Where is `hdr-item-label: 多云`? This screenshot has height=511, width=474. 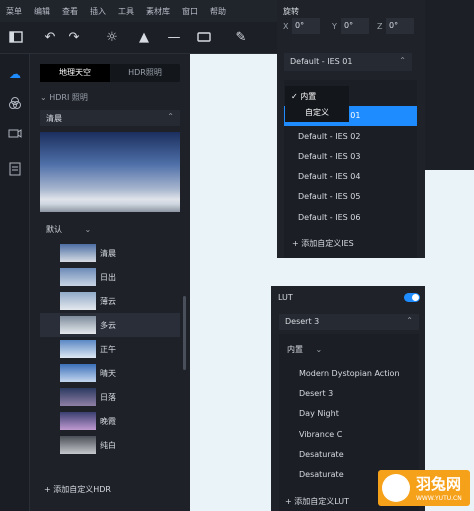
hdr-item-label: 多云 is located at coordinates (108, 325).